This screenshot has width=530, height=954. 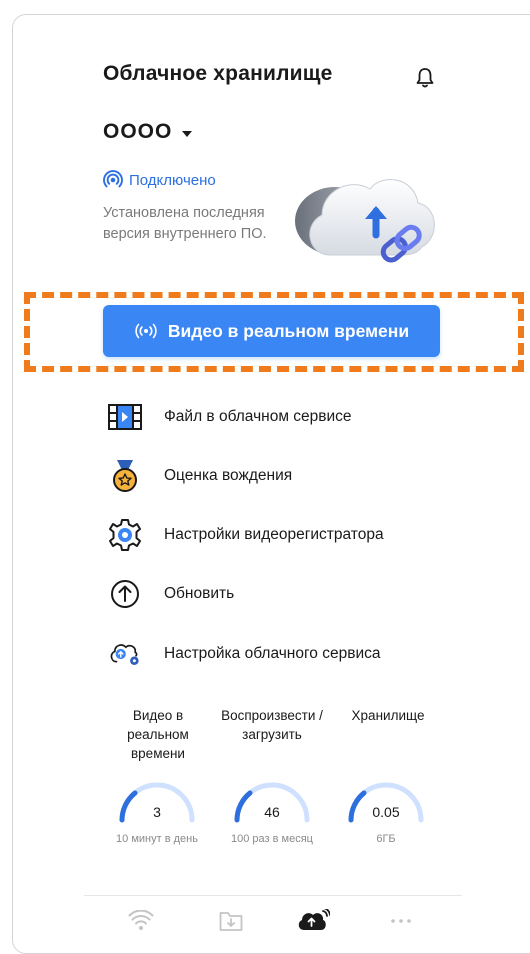 I want to click on tab-downloads, so click(x=231, y=921).